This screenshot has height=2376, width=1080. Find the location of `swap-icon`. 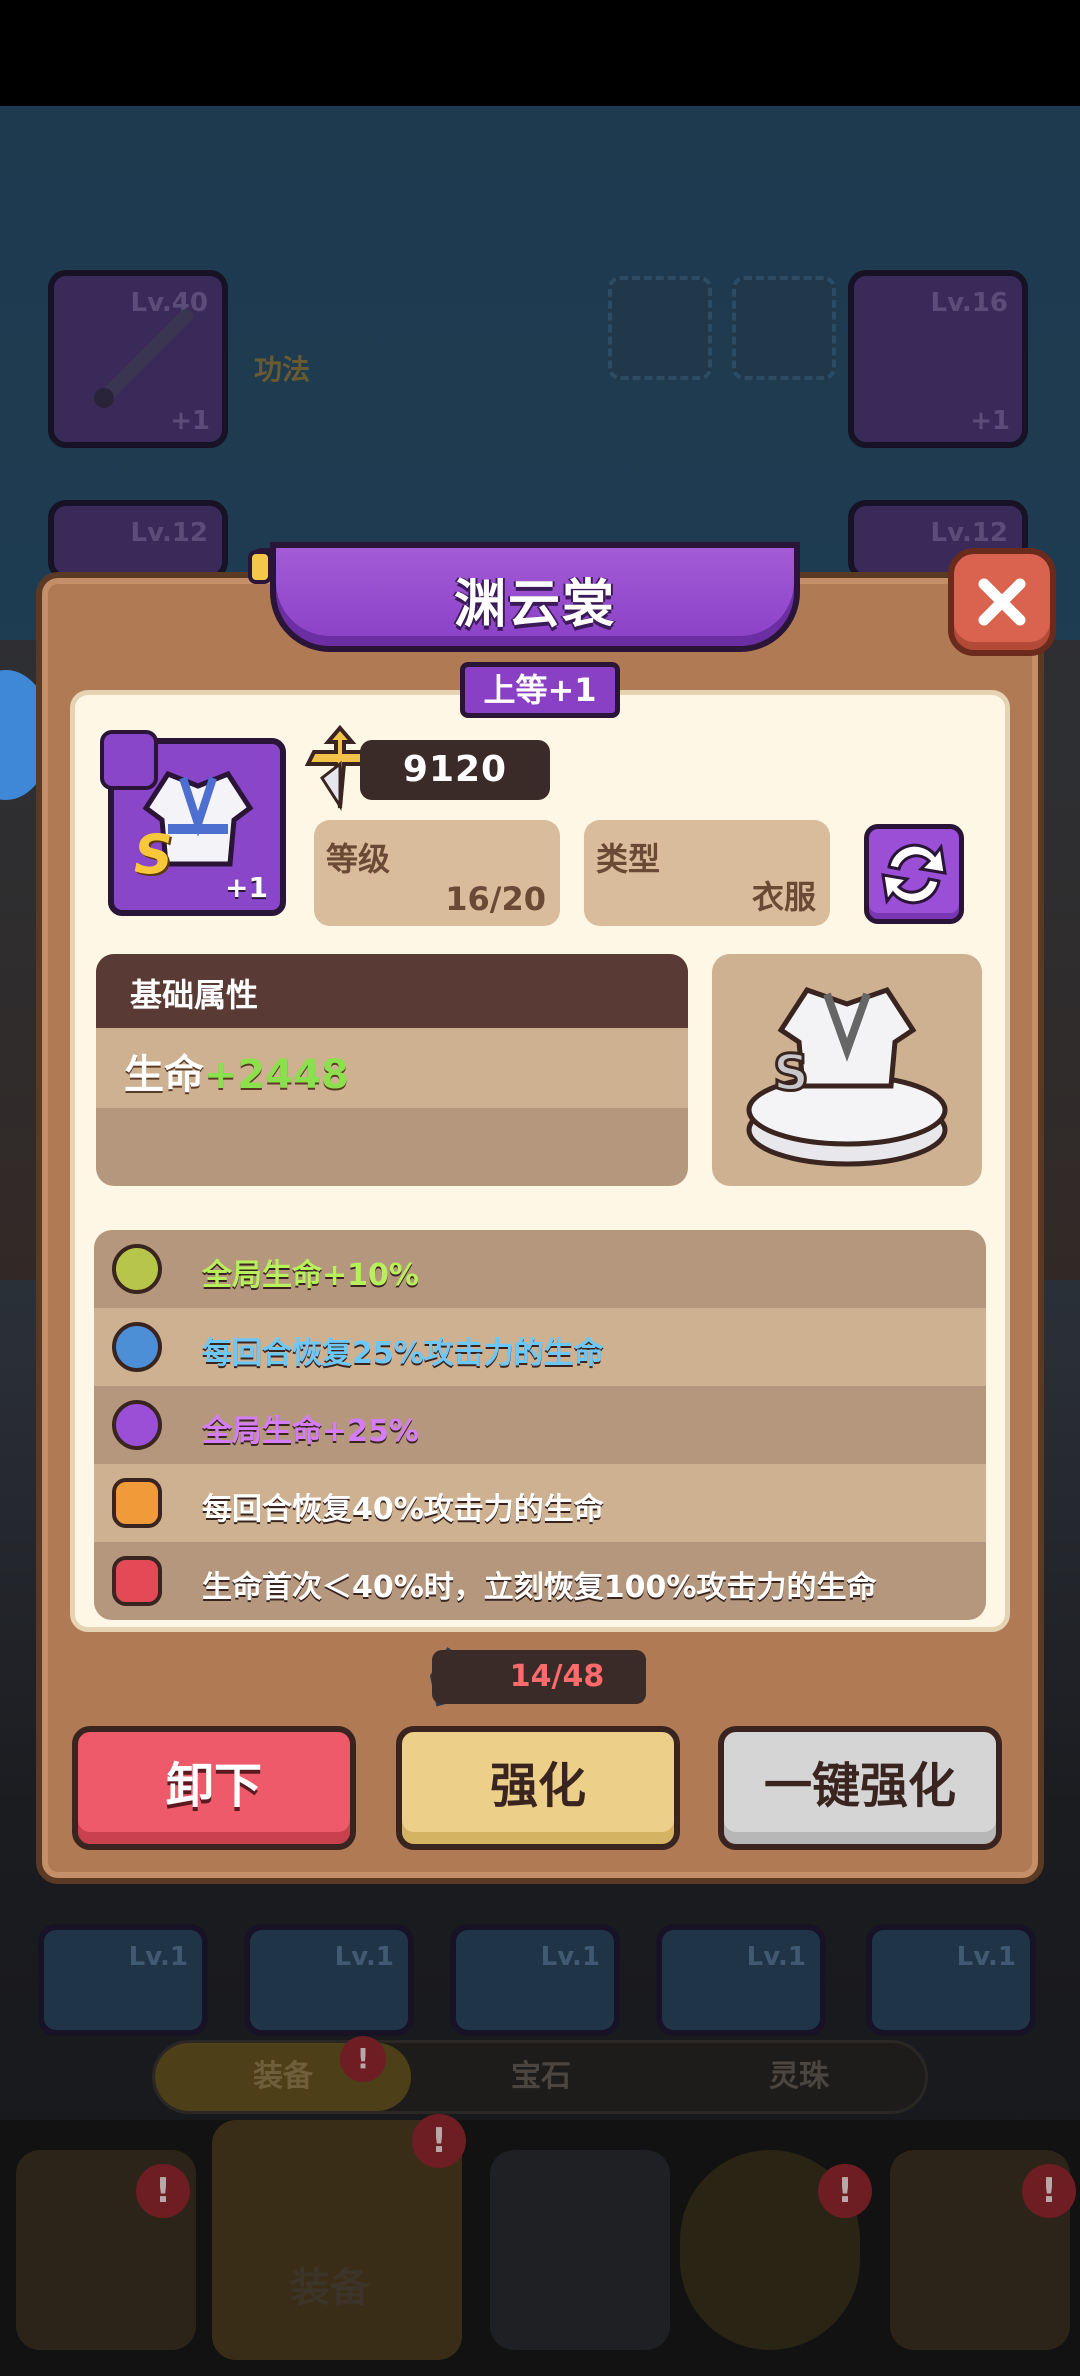

swap-icon is located at coordinates (914, 874).